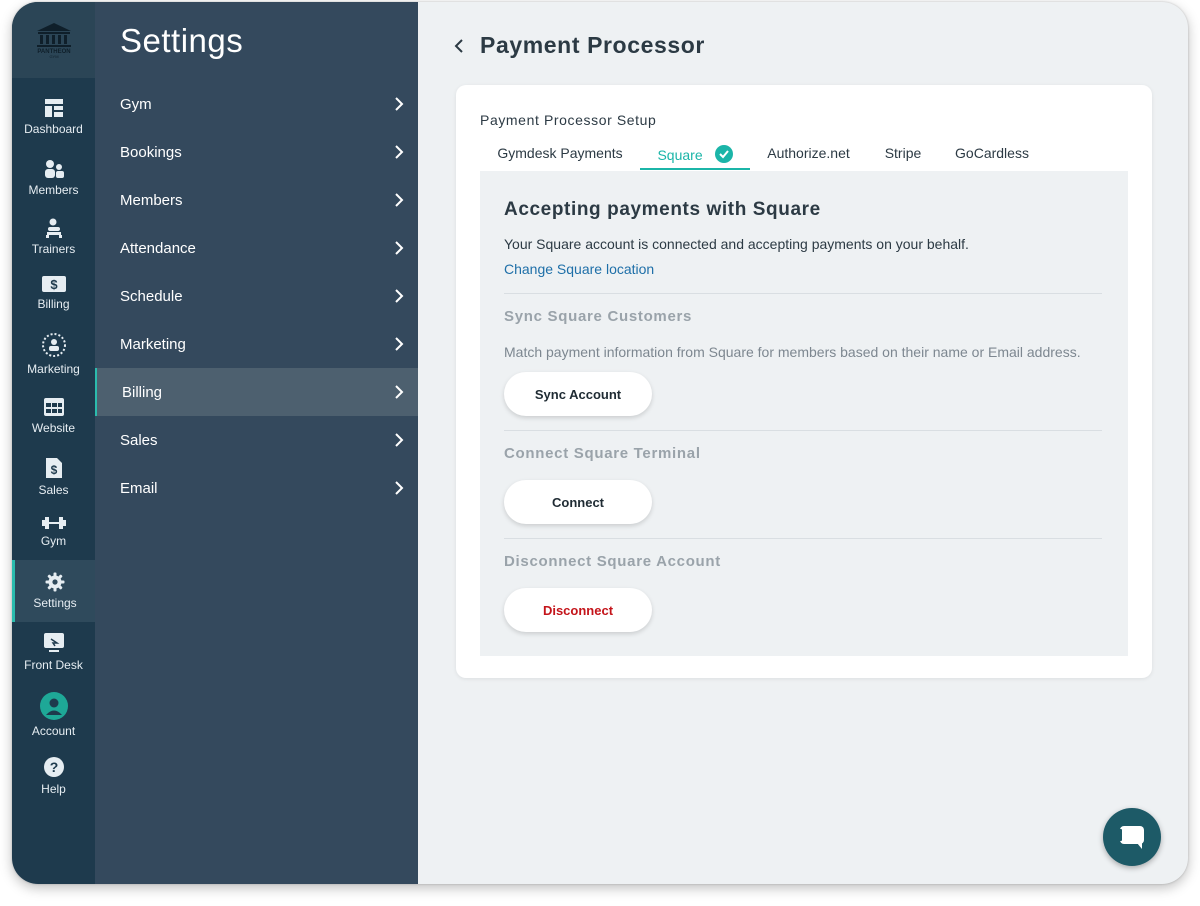  I want to click on menu-item-attendance: Attendance, so click(256, 248).